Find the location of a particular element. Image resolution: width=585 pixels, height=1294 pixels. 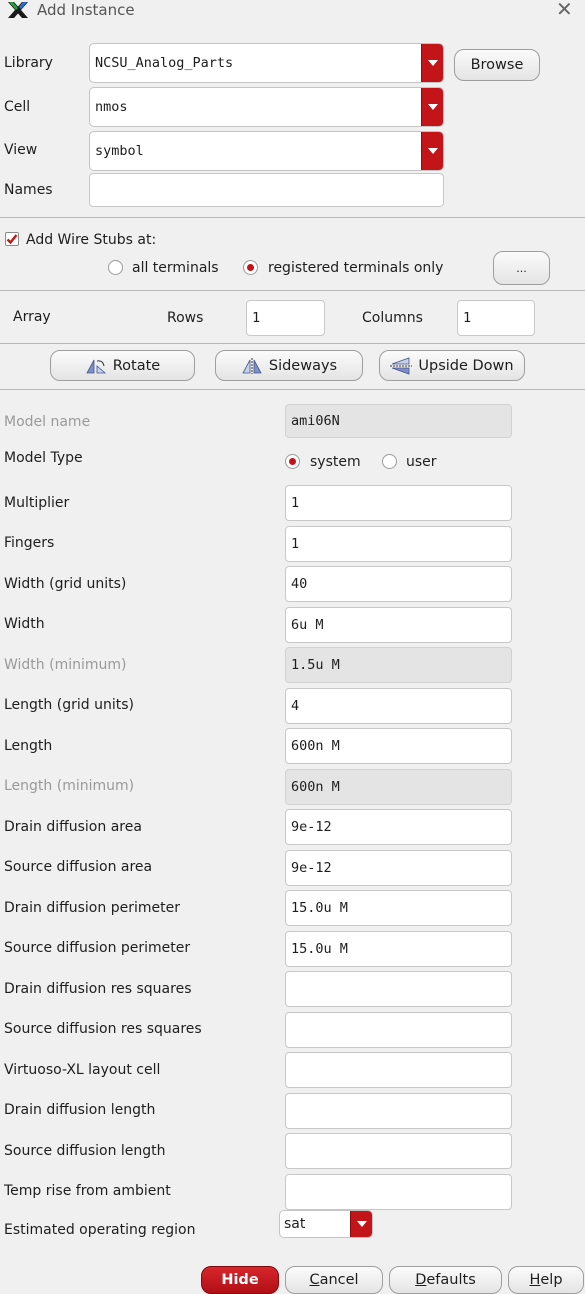

rows-input: 1 is located at coordinates (285, 318).